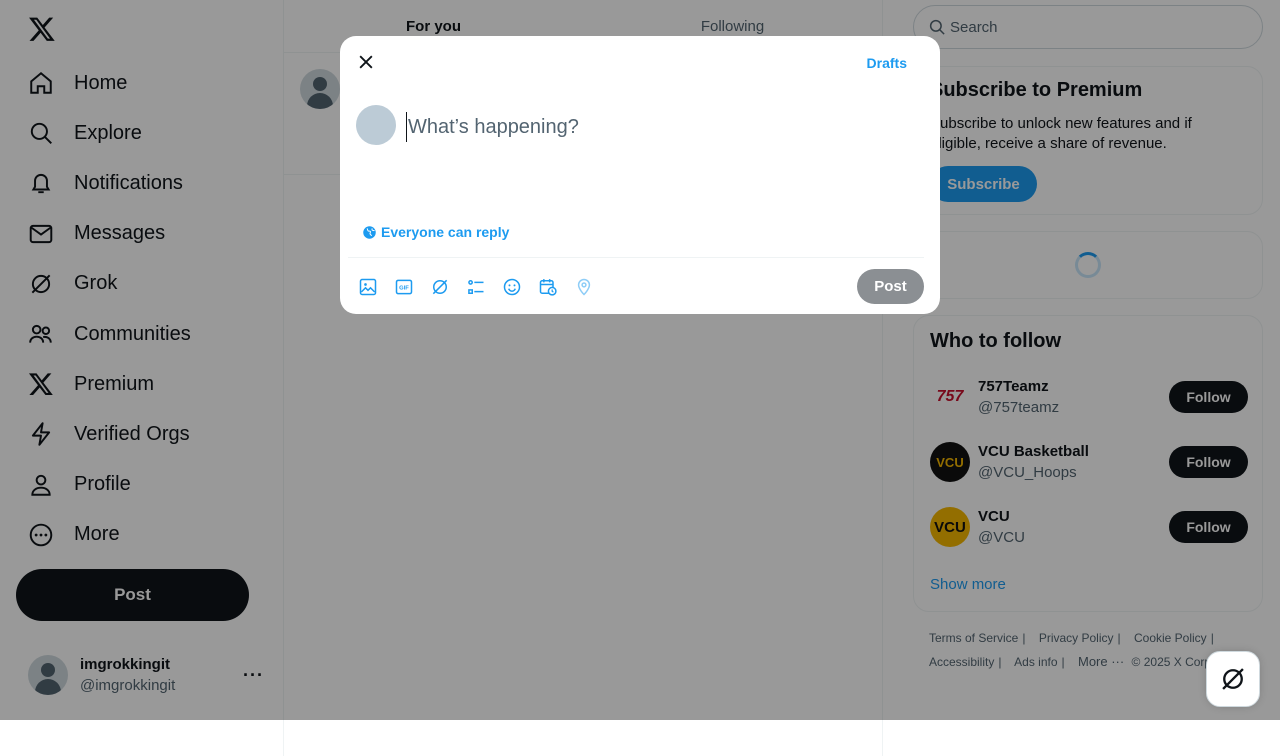 The height and width of the screenshot is (756, 1280). What do you see at coordinates (887, 63) in the screenshot?
I see `drafts-button: Drafts` at bounding box center [887, 63].